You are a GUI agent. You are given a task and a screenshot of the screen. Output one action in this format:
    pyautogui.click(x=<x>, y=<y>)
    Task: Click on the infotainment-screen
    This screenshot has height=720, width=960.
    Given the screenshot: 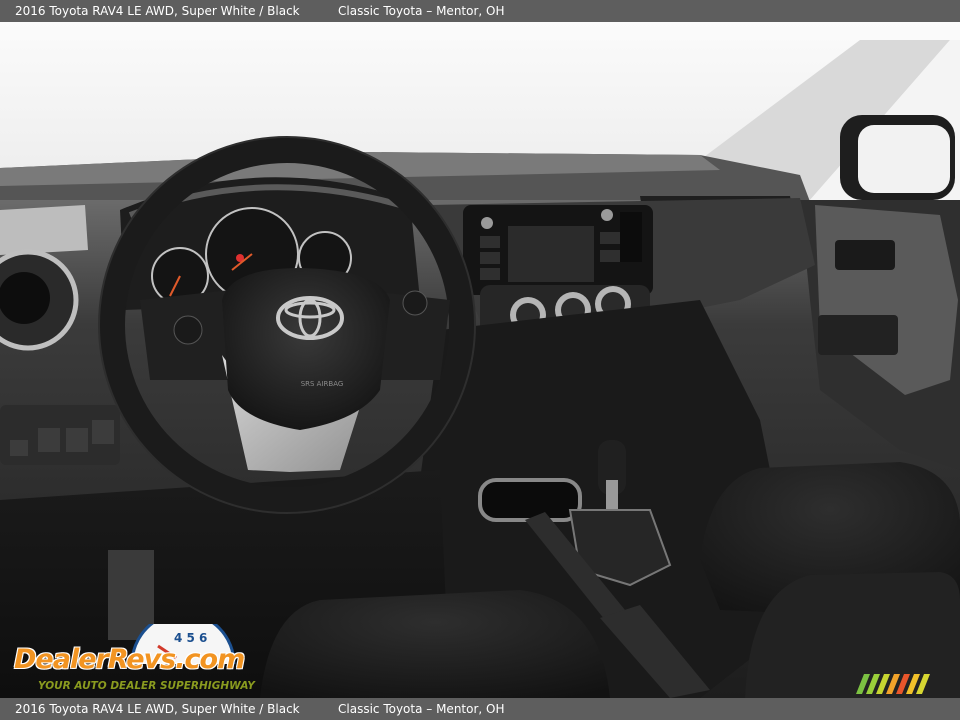 What is the action you would take?
    pyautogui.click(x=551, y=254)
    